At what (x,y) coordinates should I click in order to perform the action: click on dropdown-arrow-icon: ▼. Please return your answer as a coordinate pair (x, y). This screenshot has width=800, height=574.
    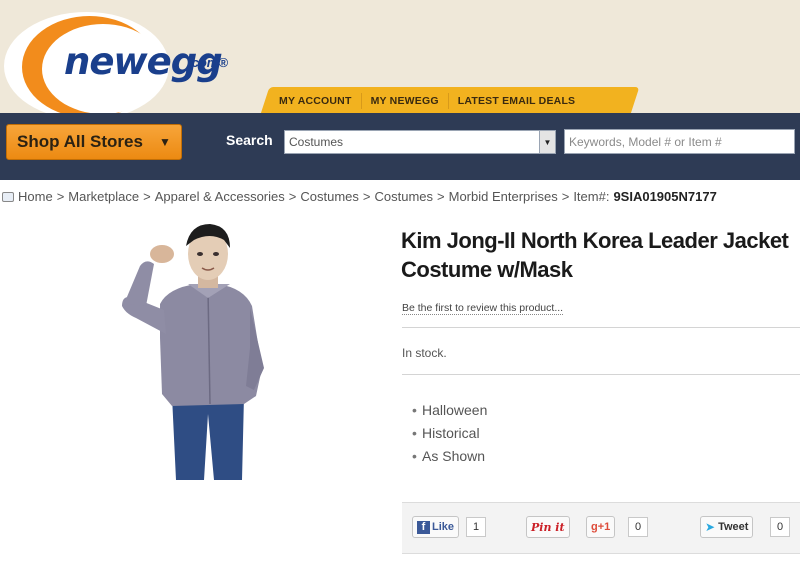
    Looking at the image, I should click on (547, 142).